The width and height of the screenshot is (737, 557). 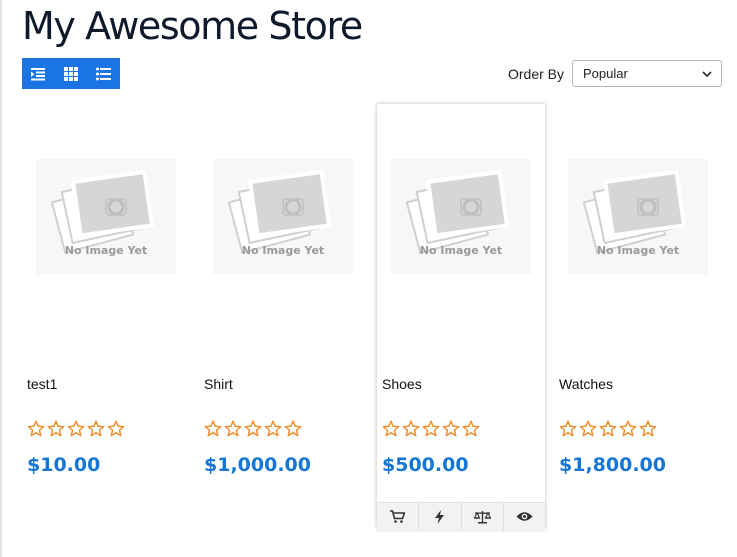 I want to click on store-title: My Awesome Store, so click(x=192, y=26).